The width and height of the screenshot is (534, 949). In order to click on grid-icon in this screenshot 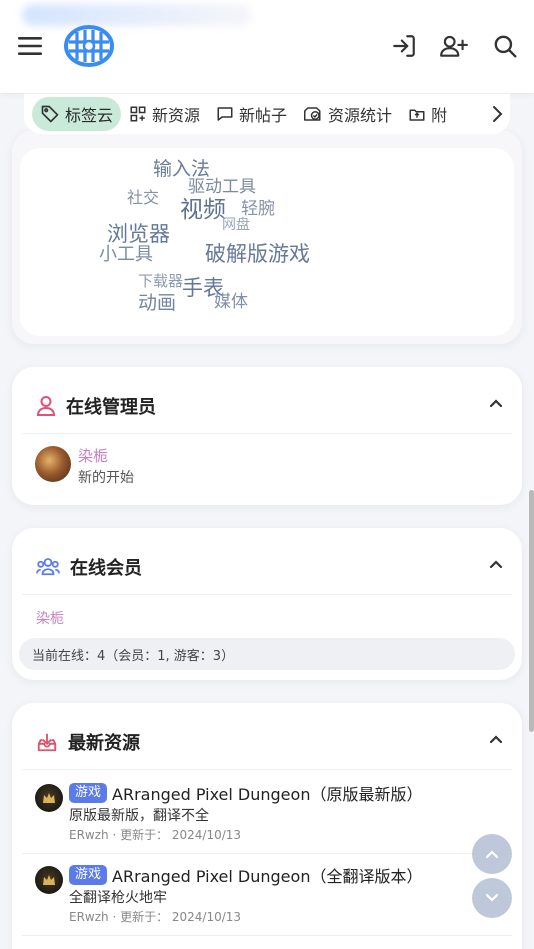, I will do `click(138, 114)`.